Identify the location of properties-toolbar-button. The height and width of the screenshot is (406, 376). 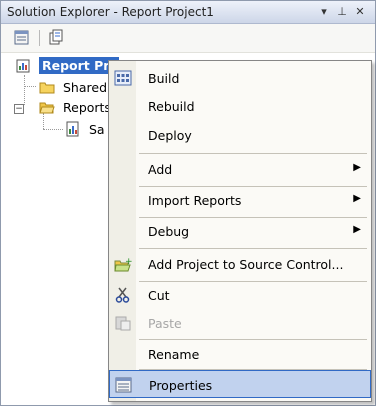
(22, 38).